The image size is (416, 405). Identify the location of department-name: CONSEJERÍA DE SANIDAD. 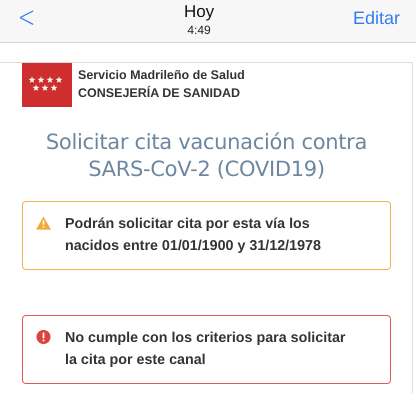
(160, 93).